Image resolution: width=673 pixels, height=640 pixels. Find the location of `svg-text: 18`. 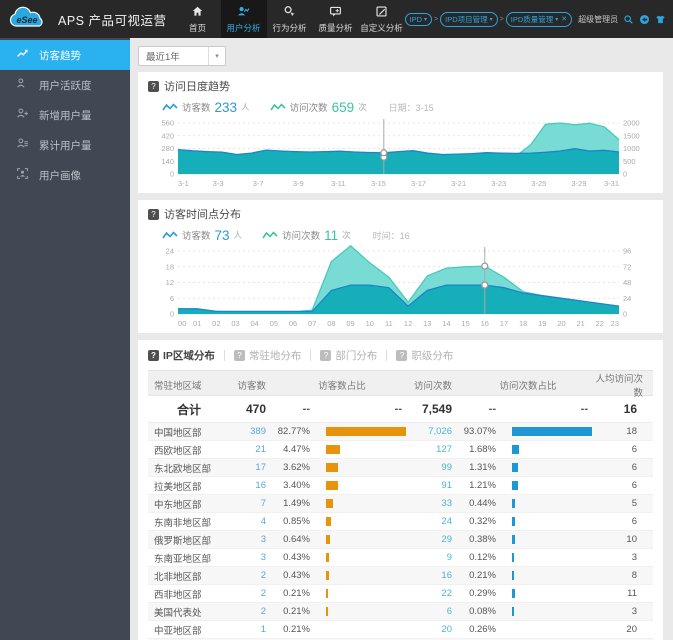

svg-text: 18 is located at coordinates (523, 323).